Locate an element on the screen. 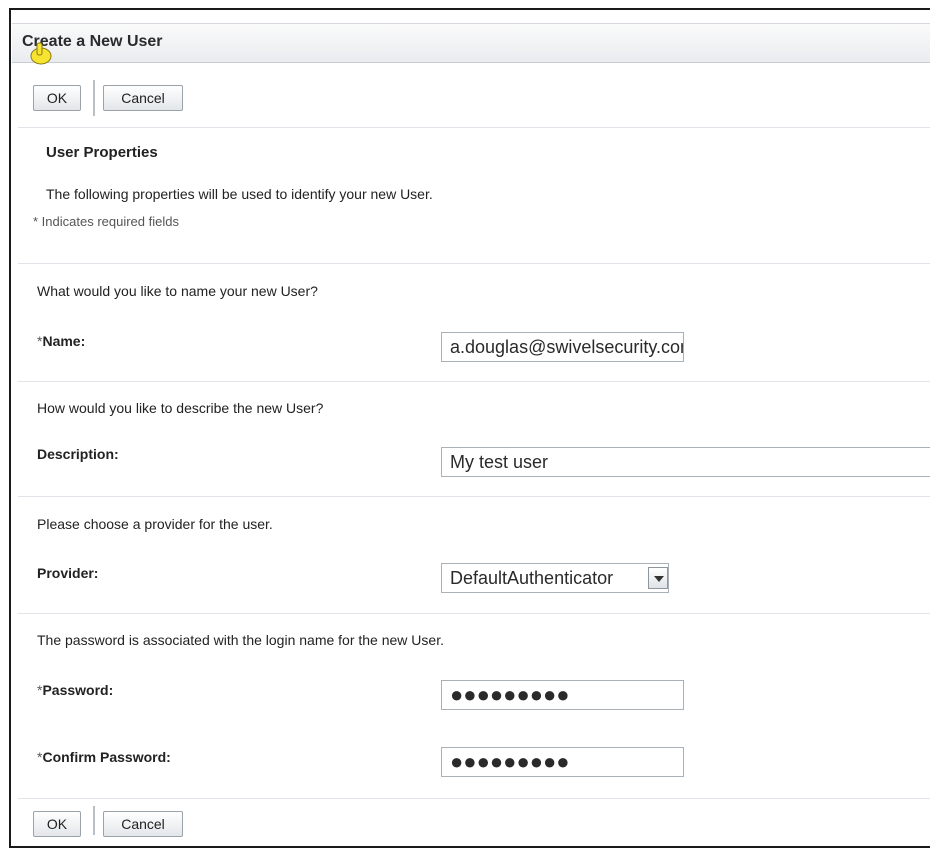 This screenshot has width=930, height=848. description-label: Description: is located at coordinates (78, 454).